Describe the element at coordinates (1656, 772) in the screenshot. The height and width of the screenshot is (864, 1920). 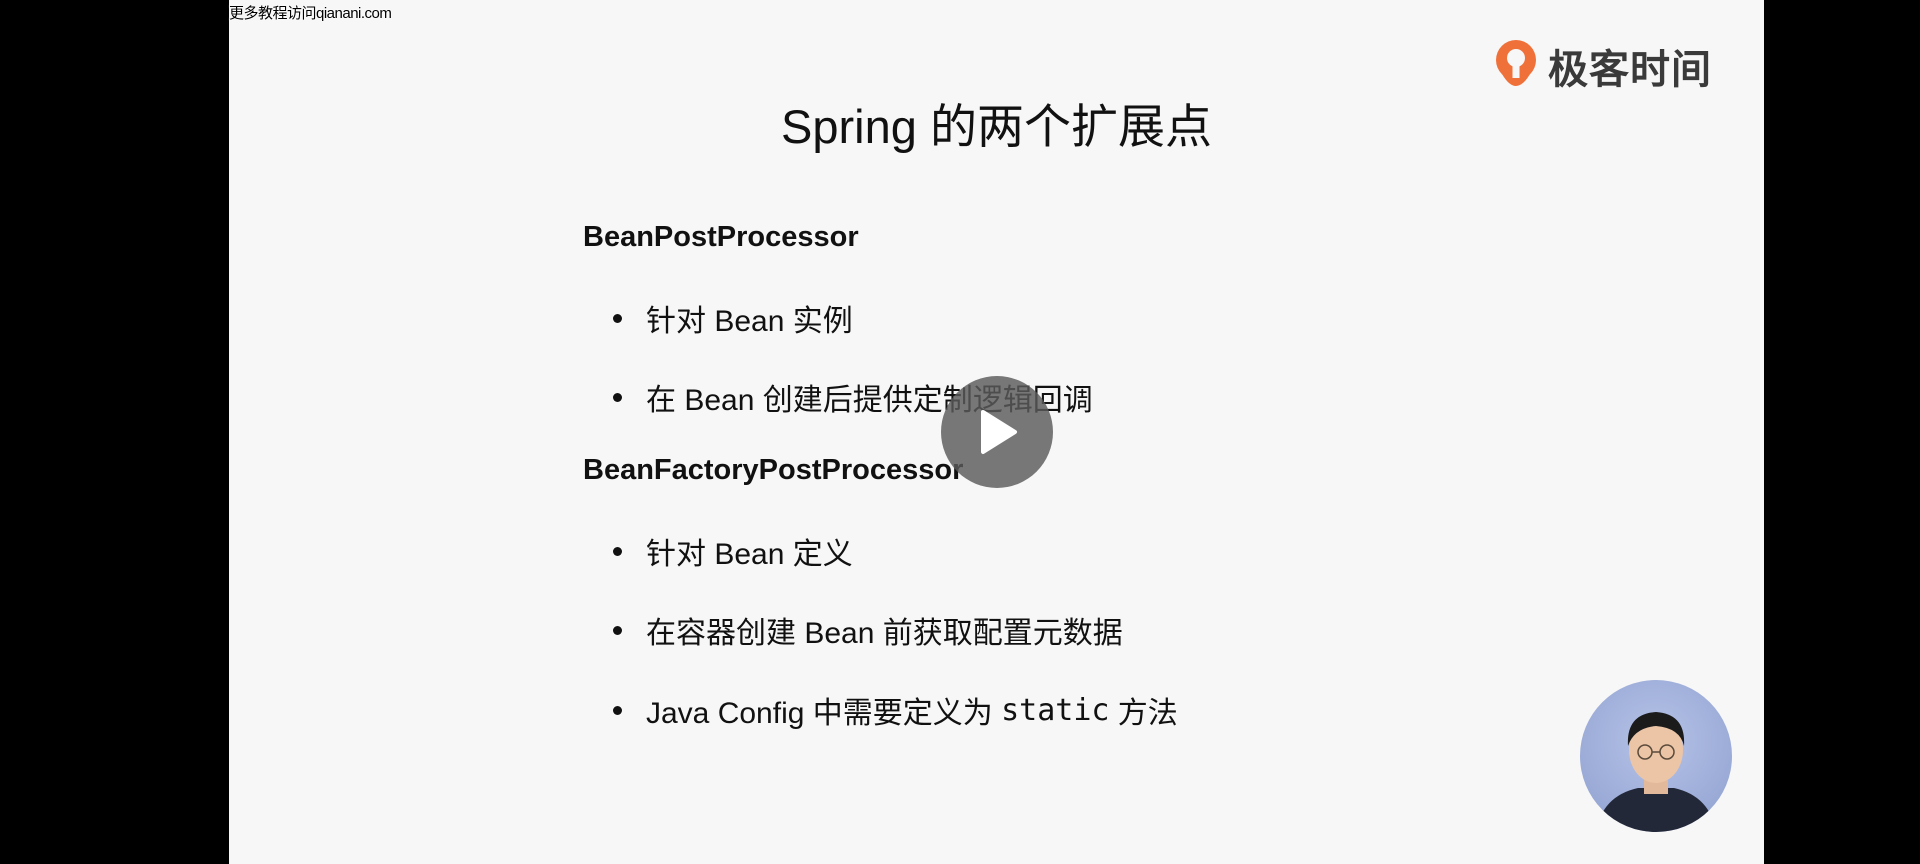
I see `presenter-avatar-icon` at that location.